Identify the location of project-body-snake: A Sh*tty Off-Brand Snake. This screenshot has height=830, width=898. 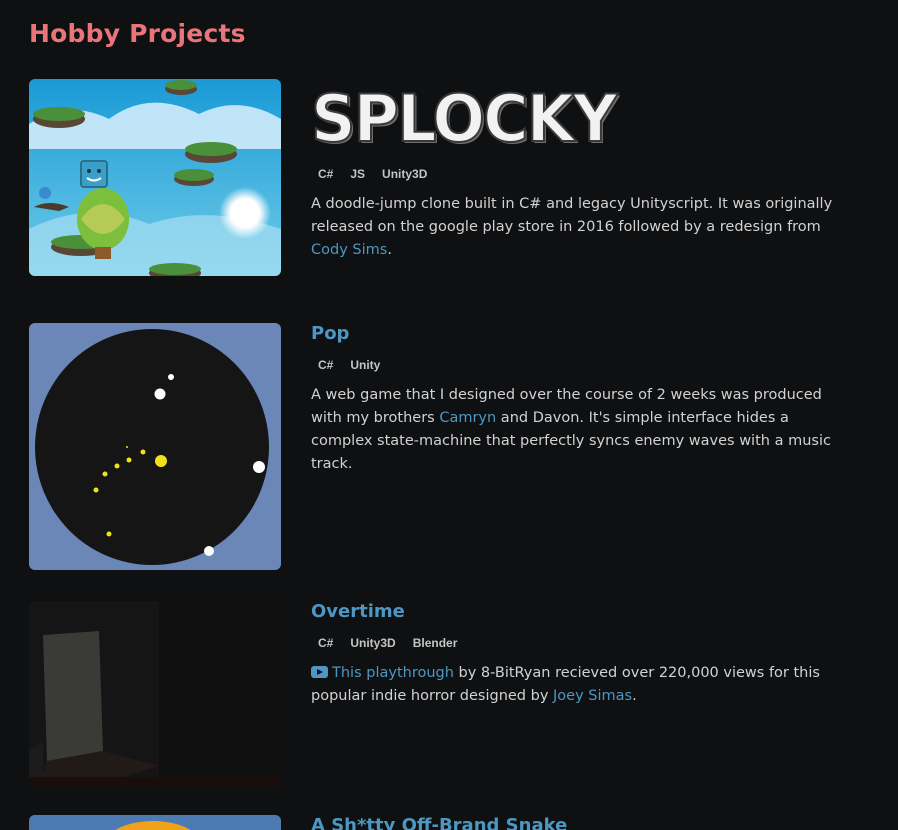
(580, 822).